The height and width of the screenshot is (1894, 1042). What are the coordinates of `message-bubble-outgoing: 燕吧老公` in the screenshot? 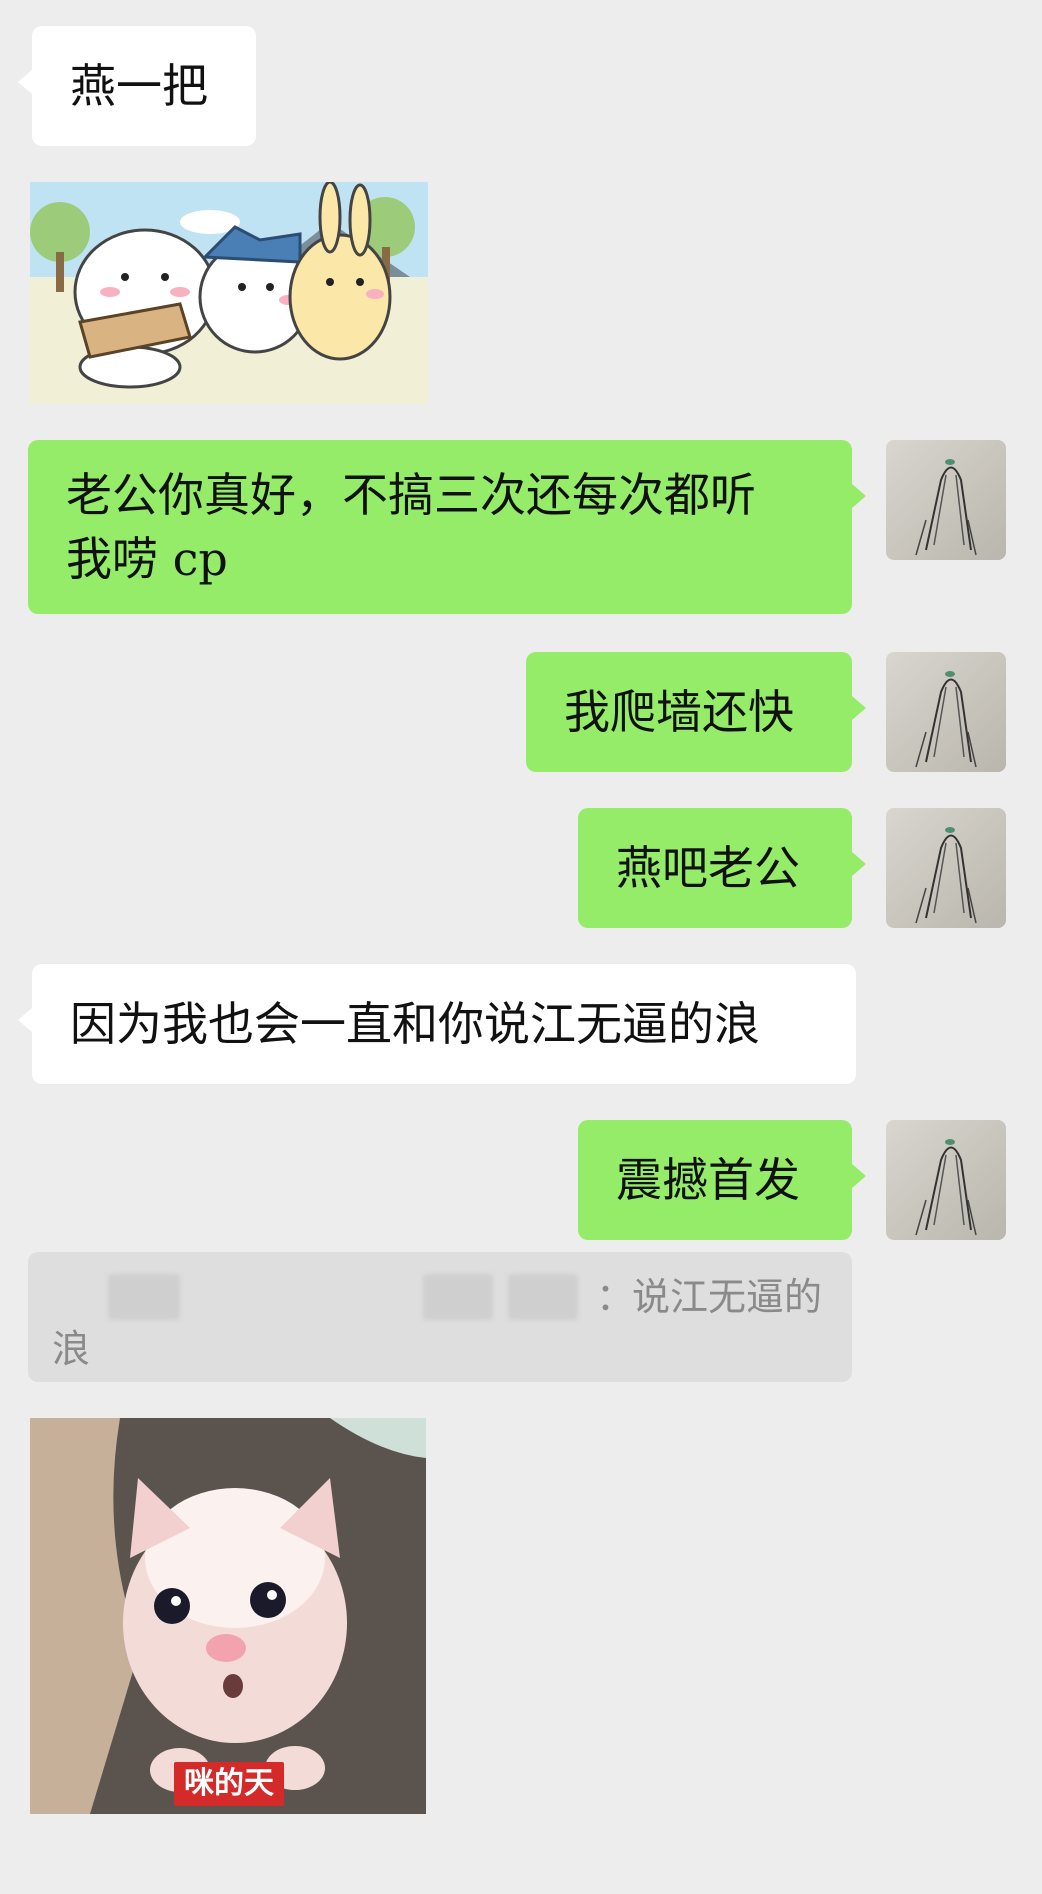 It's located at (722, 868).